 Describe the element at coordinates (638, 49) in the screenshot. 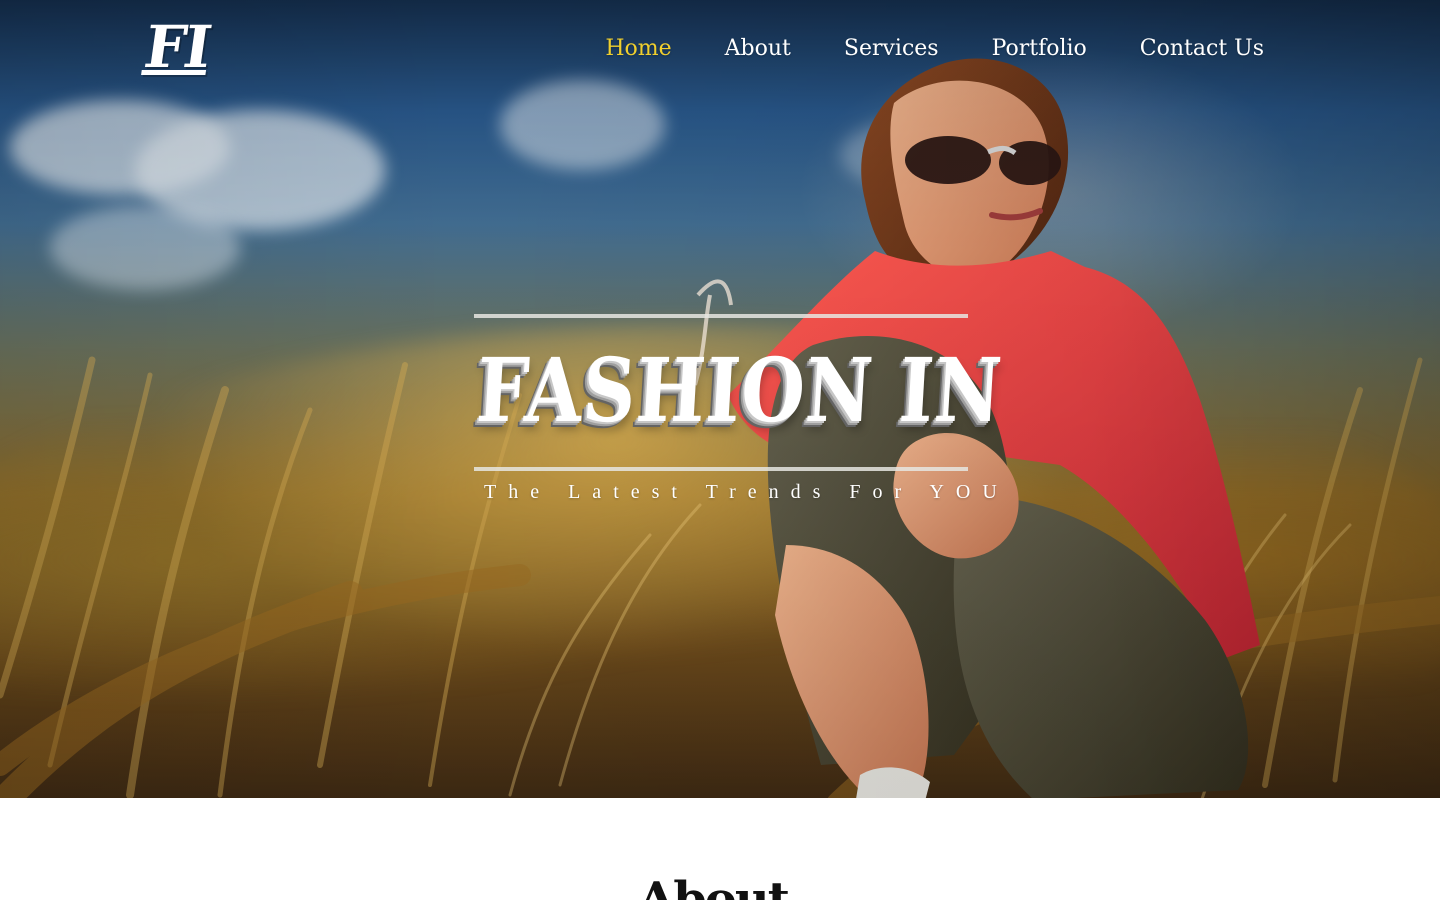

I see `nav-home-link: Home` at that location.